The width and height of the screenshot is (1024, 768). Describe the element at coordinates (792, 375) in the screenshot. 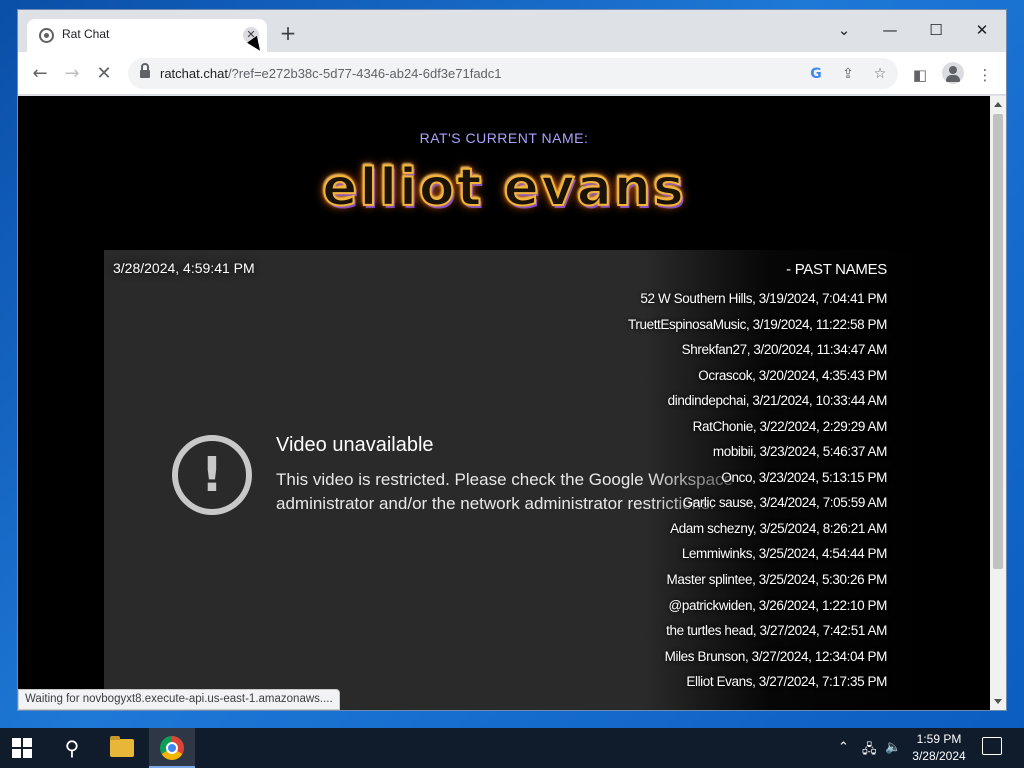

I see `past-name-item: Ocrascok, 3/20/2024, 4:35:43 PM` at that location.